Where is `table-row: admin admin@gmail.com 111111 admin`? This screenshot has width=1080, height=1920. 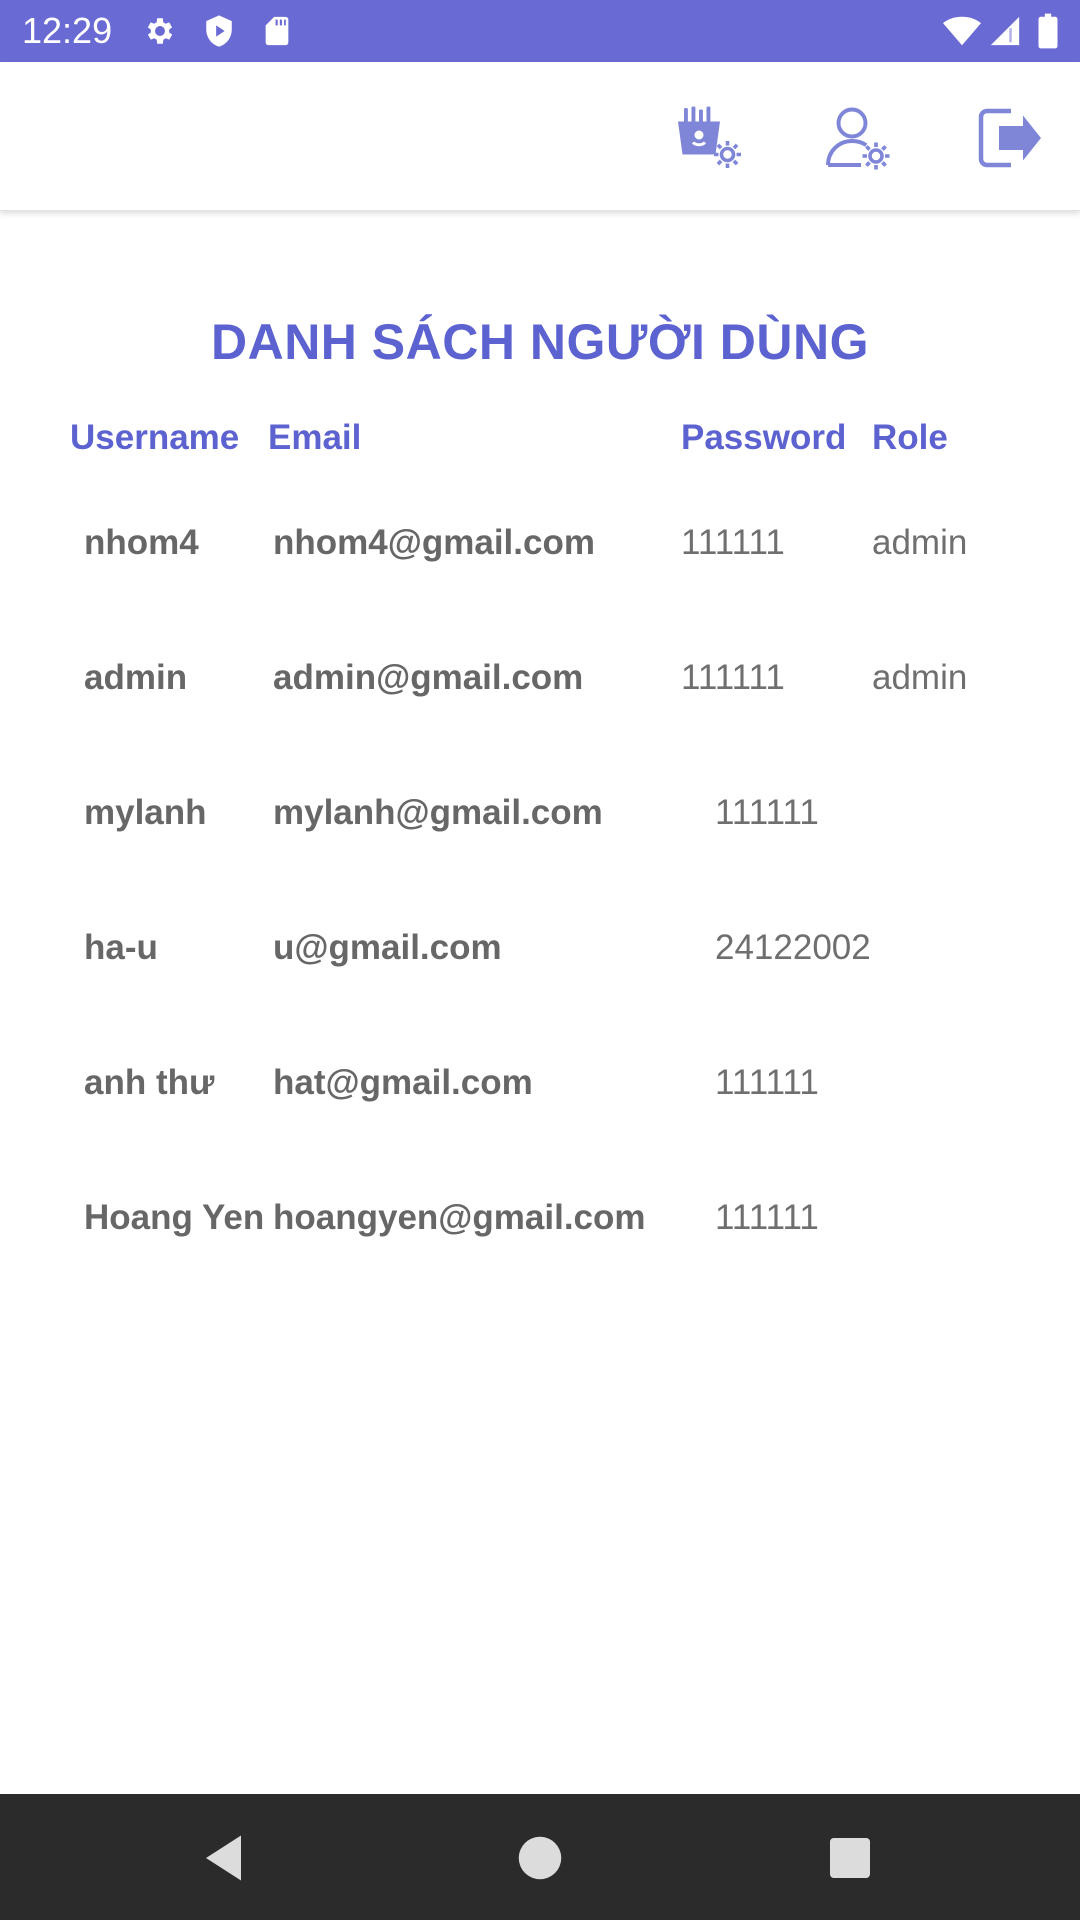 table-row: admin admin@gmail.com 111111 admin is located at coordinates (540, 694).